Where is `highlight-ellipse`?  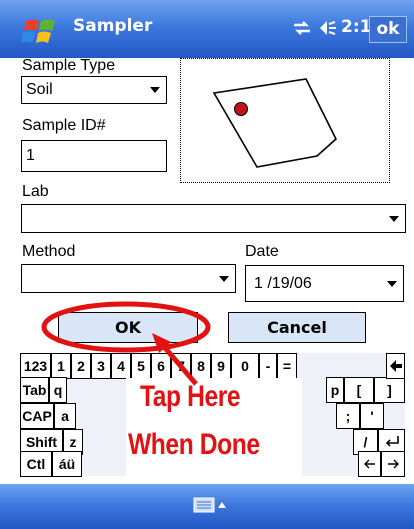
highlight-ellipse is located at coordinates (126, 327).